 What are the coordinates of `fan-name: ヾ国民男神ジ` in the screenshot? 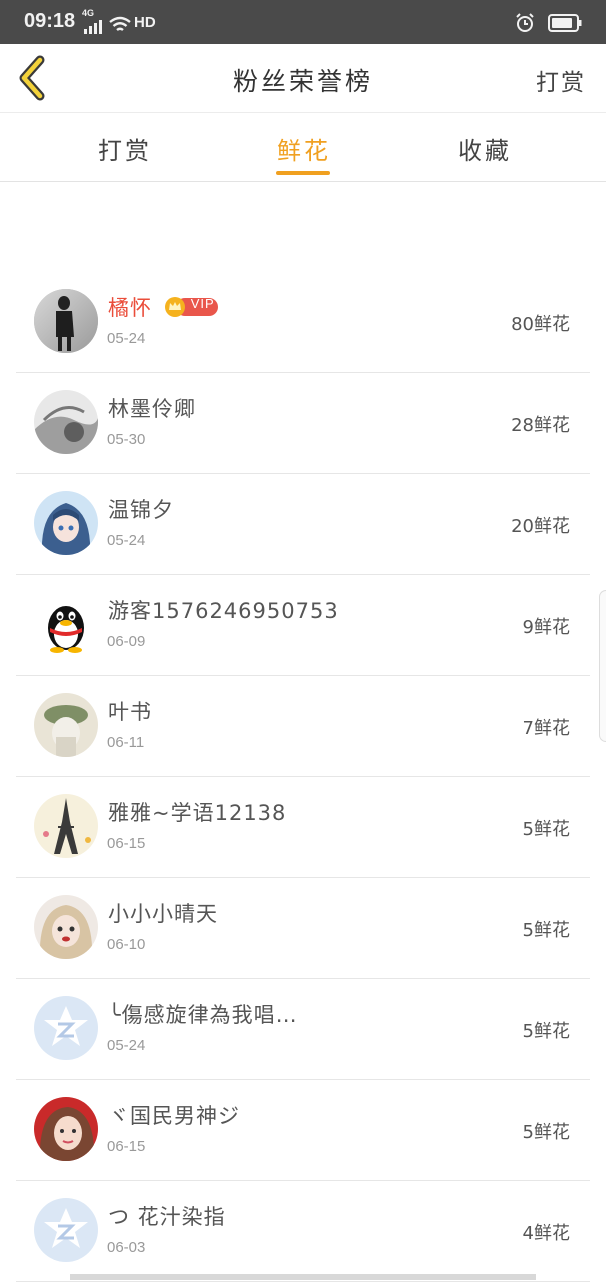 It's located at (174, 1116).